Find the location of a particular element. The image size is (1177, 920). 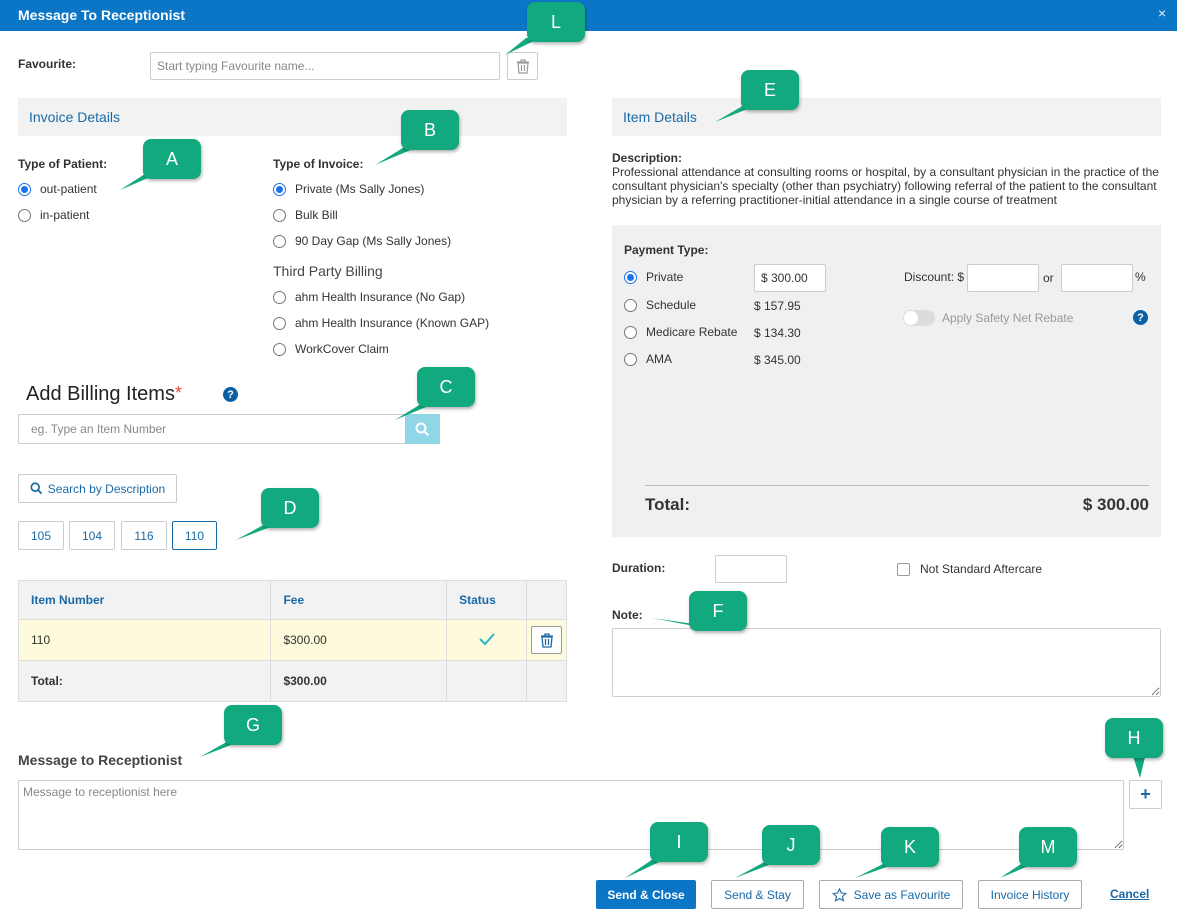

callout-l: L is located at coordinates (556, 22).